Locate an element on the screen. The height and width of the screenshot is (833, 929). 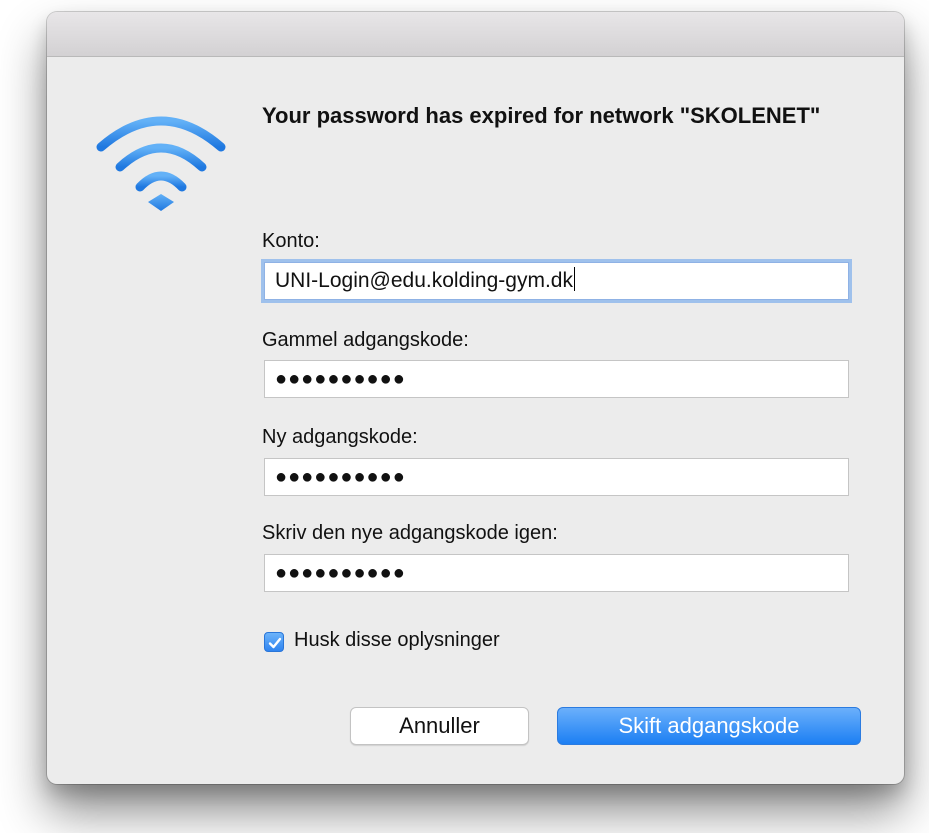
checkmark-icon is located at coordinates (275, 643).